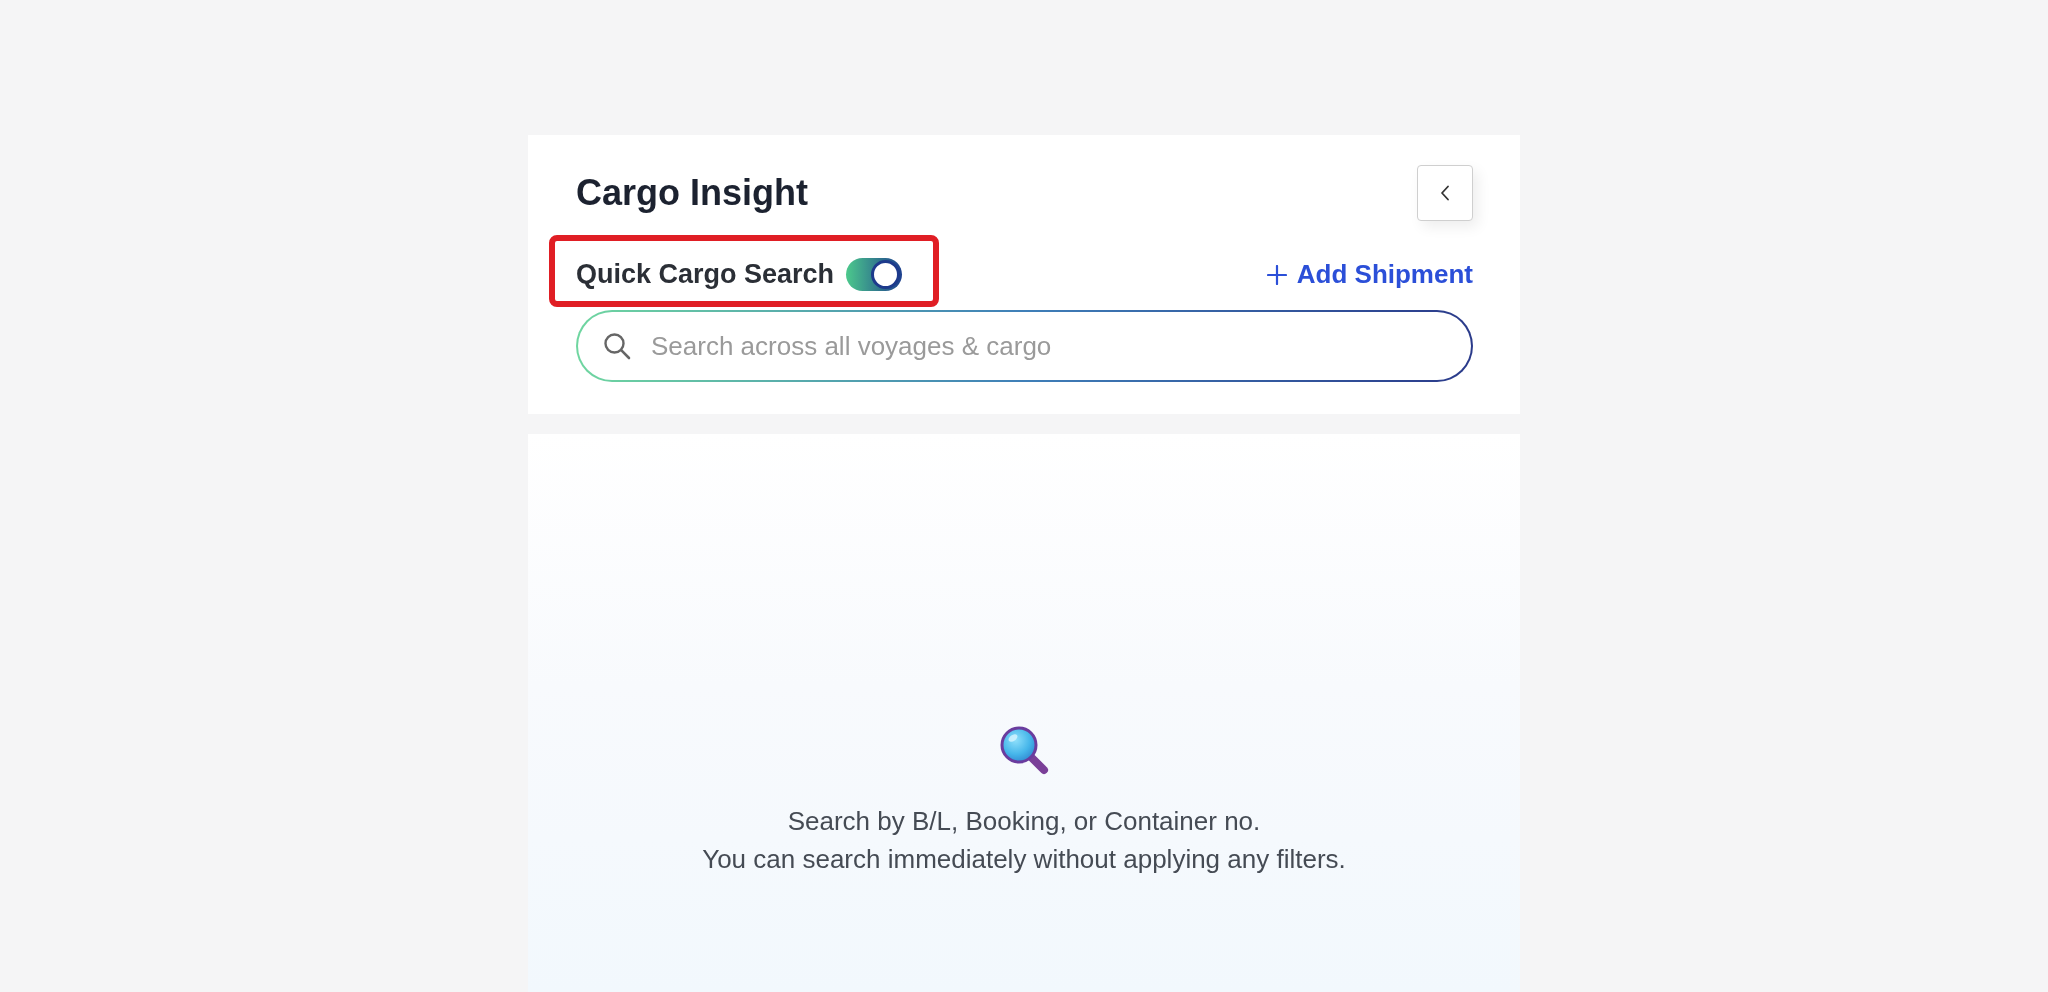  What do you see at coordinates (1445, 193) in the screenshot?
I see `chevron-left-icon` at bounding box center [1445, 193].